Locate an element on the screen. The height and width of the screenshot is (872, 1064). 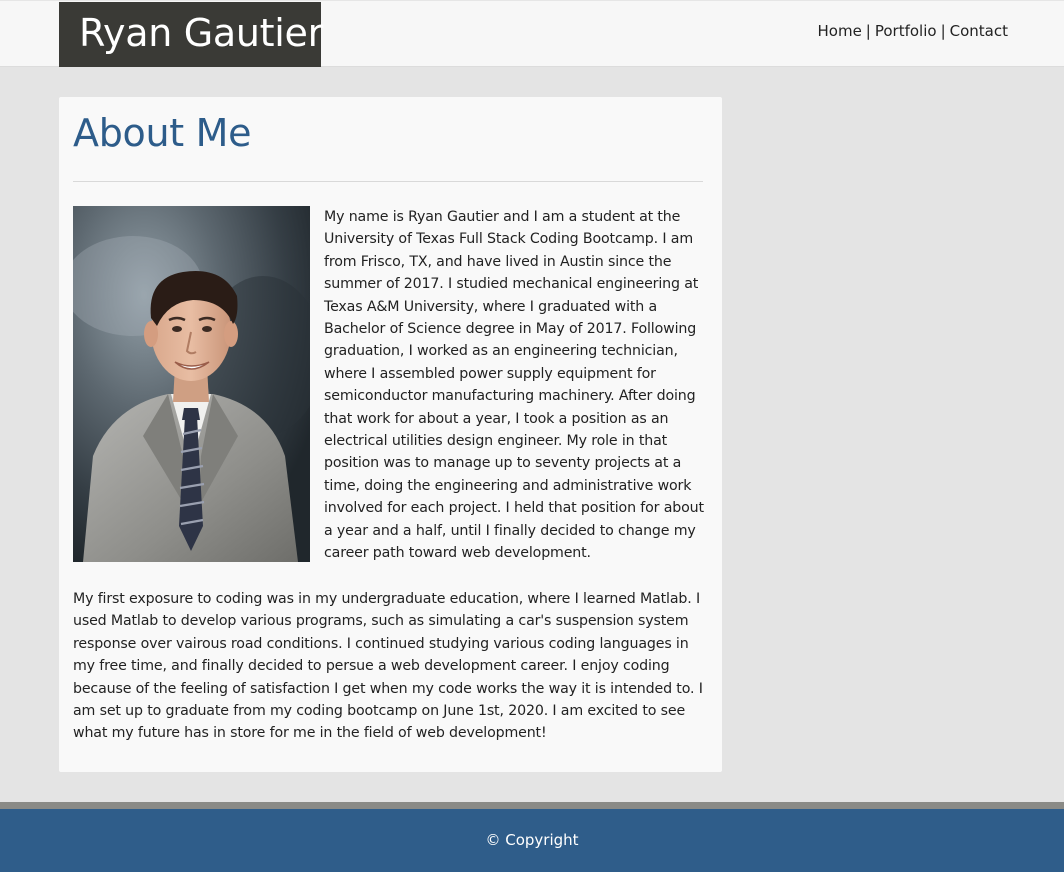
footer-divider is located at coordinates (532, 805).